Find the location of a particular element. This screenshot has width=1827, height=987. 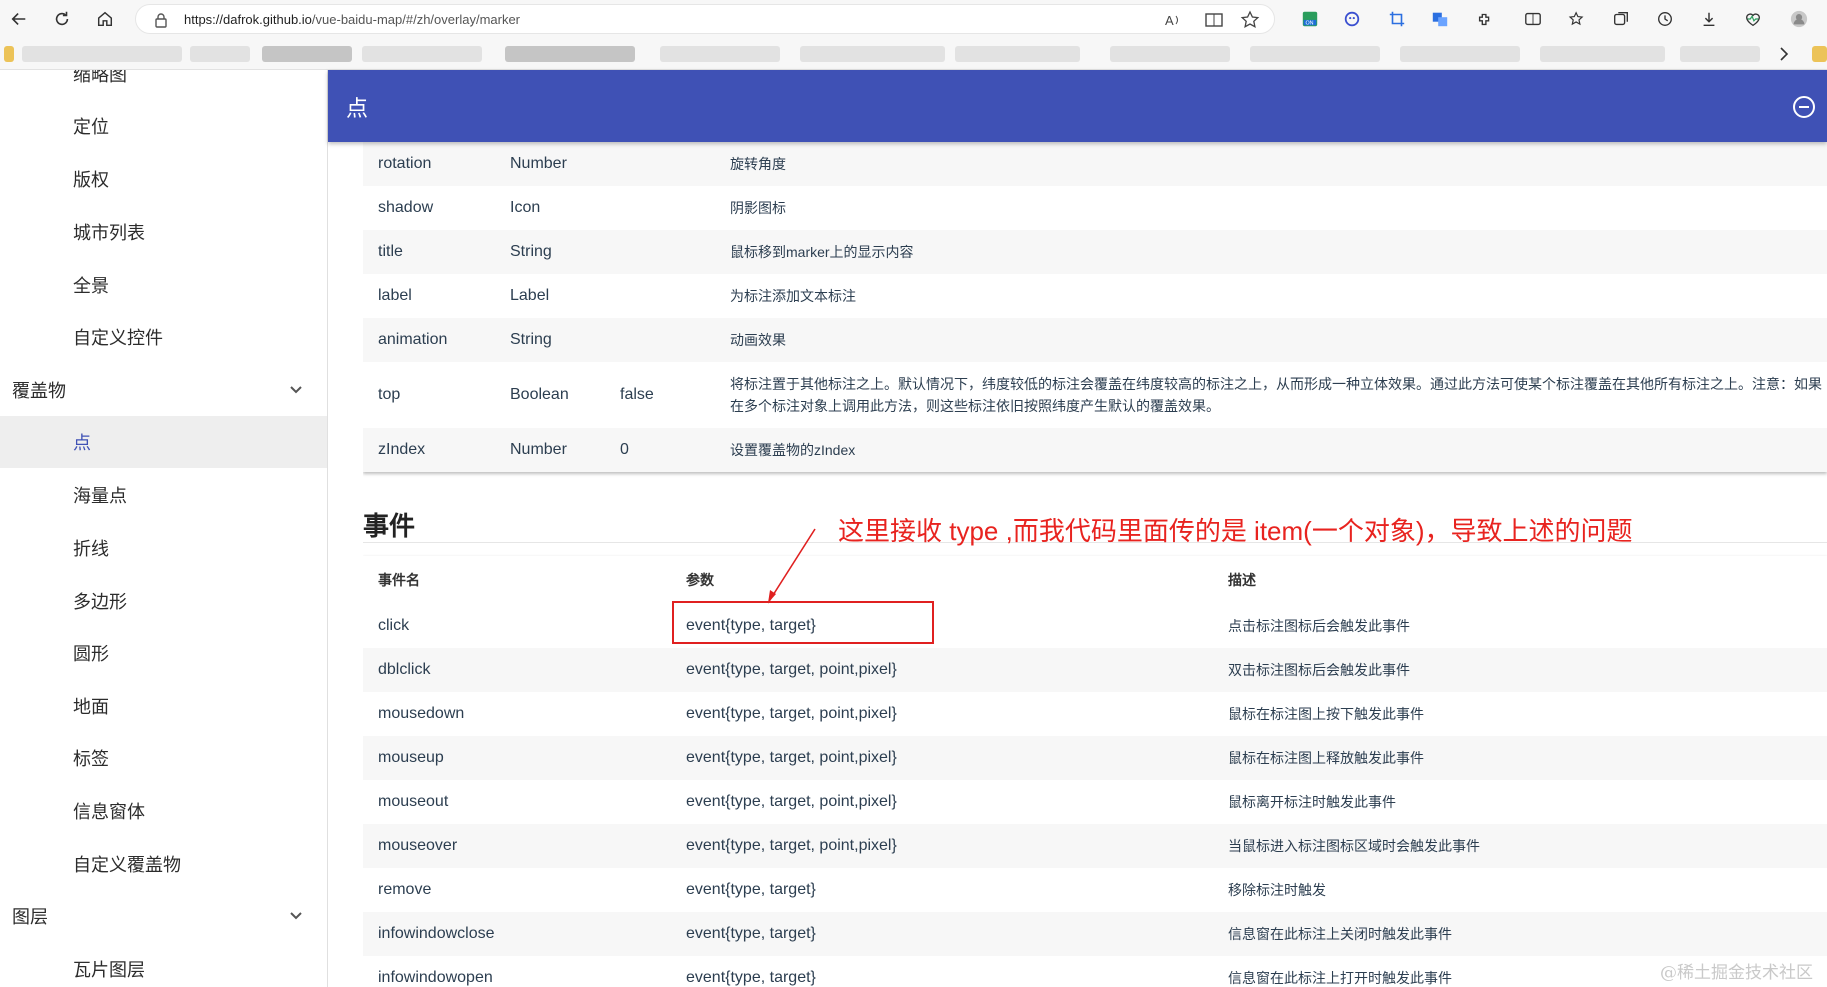

prop-default-cell: 0 is located at coordinates (675, 450).